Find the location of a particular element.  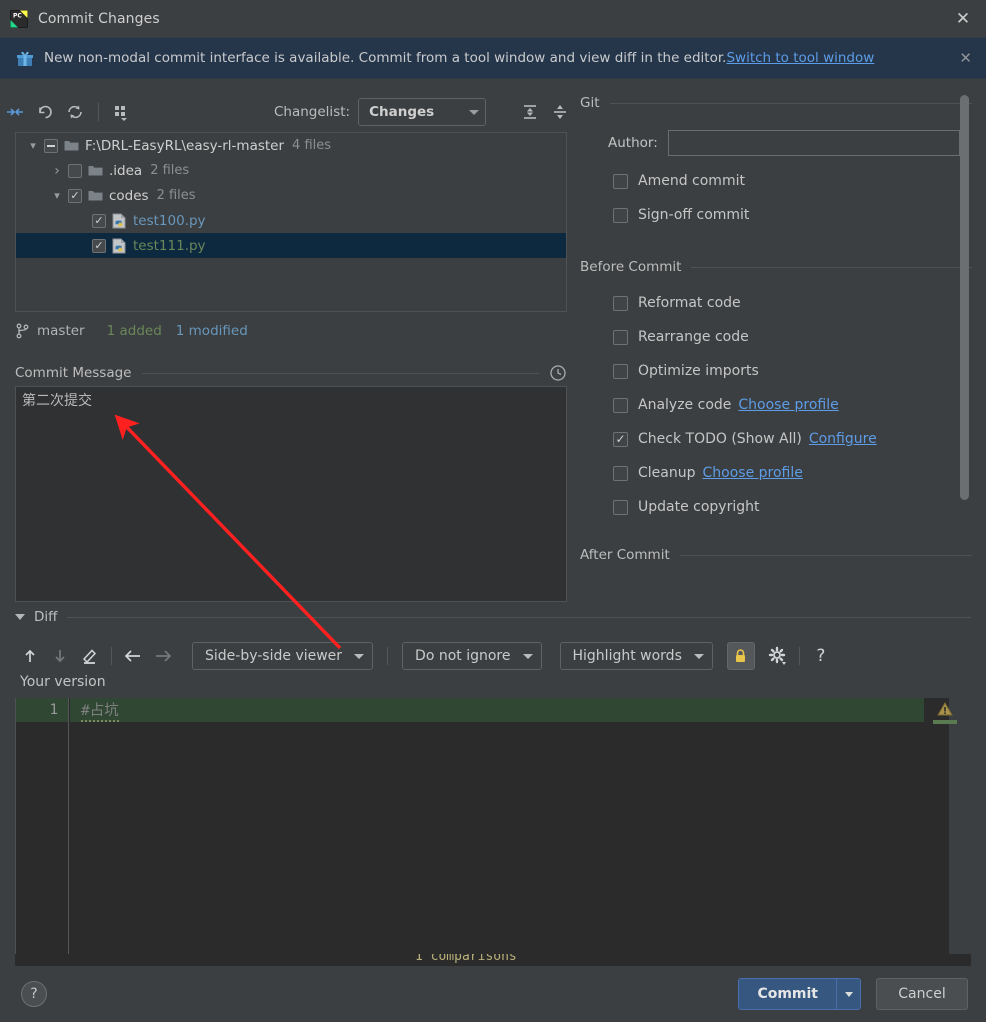

tree-row-label: test100.py is located at coordinates (169, 220).